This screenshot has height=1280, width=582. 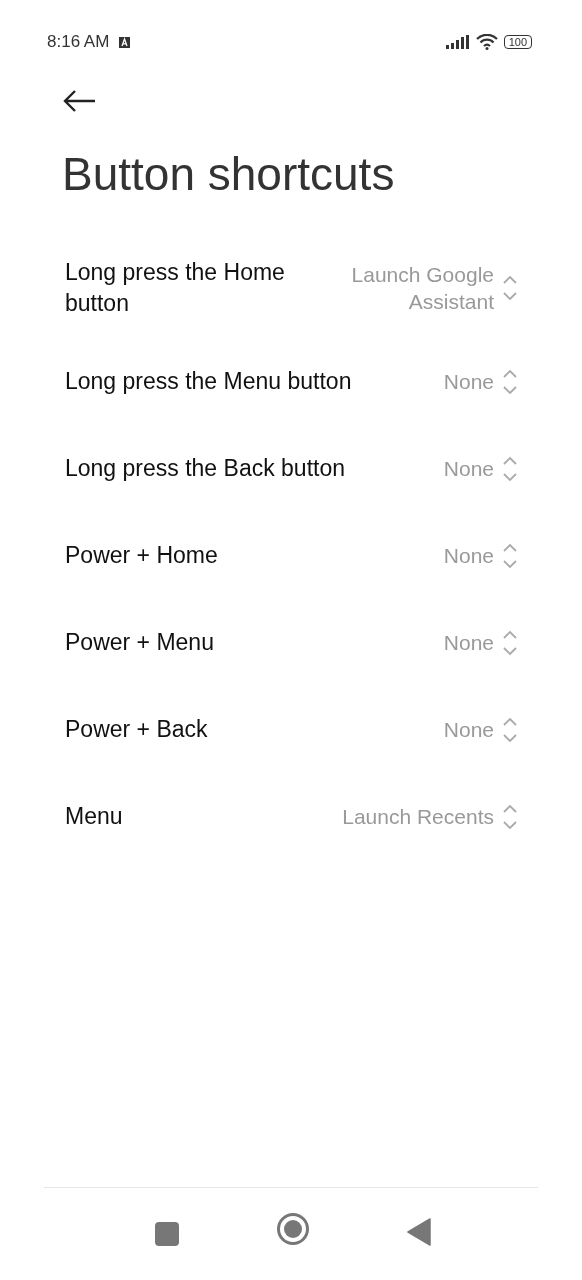 What do you see at coordinates (142, 555) in the screenshot?
I see `setting-label: Power + Home` at bounding box center [142, 555].